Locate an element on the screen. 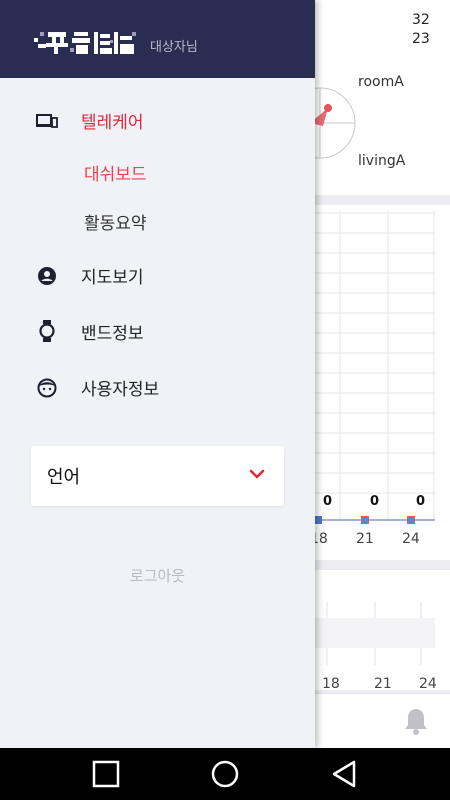  secondary-chart is located at coordinates (382, 640).